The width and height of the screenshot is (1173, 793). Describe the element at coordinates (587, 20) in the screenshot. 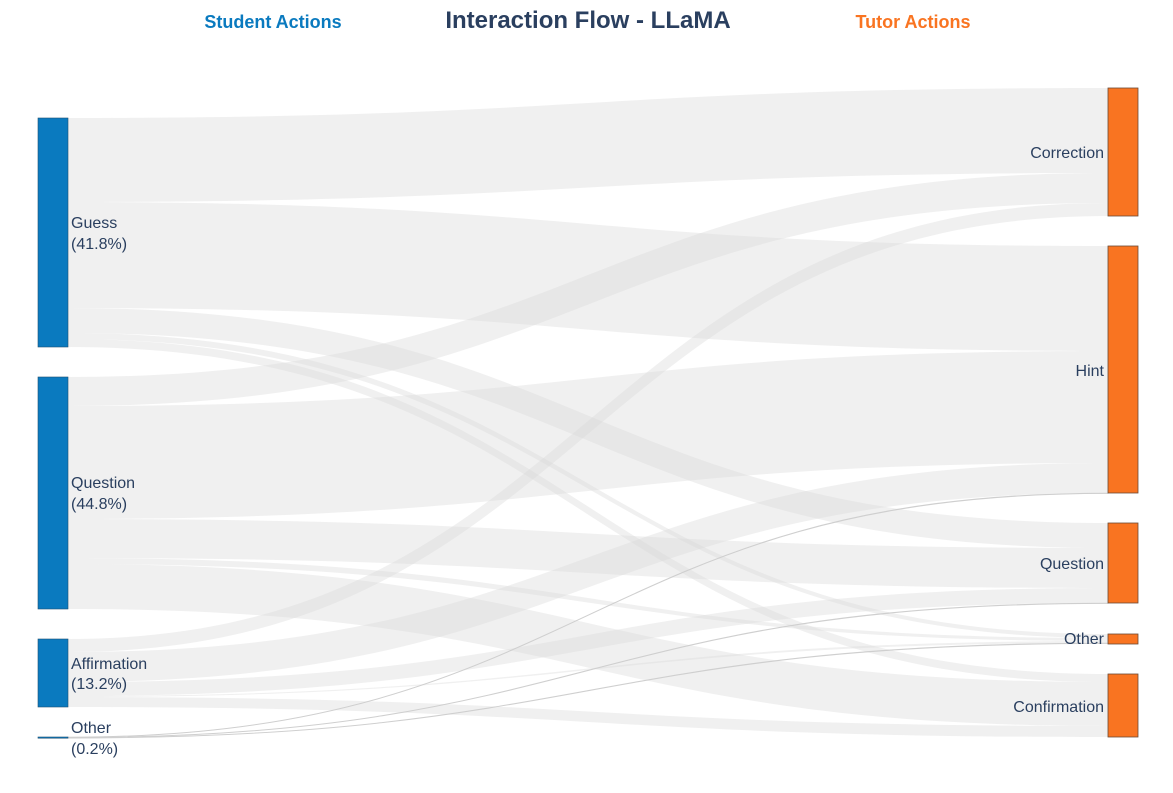

I see `chart-title: Interaction Flow - LLaMA` at that location.